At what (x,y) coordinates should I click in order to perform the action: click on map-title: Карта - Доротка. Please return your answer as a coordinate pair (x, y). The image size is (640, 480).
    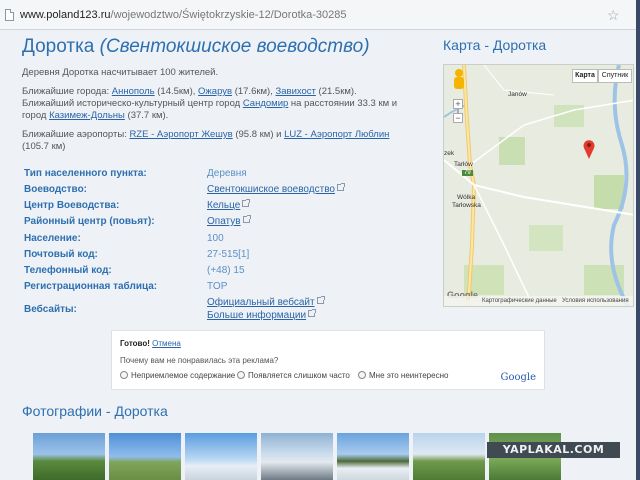
    Looking at the image, I should click on (495, 45).